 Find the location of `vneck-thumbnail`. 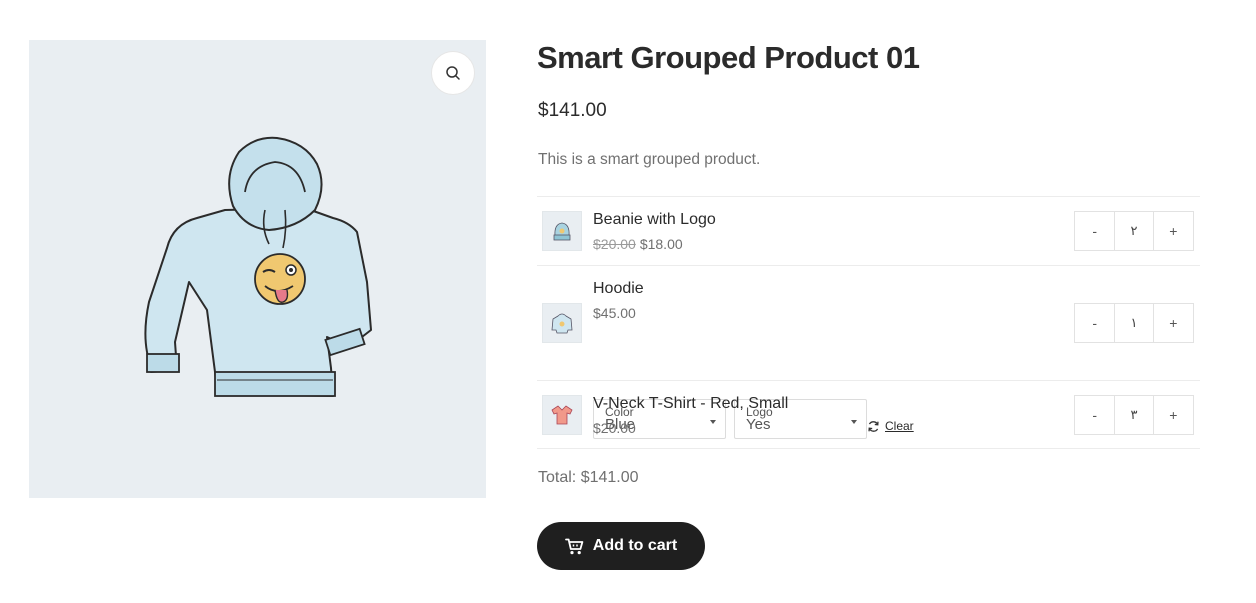

vneck-thumbnail is located at coordinates (562, 415).